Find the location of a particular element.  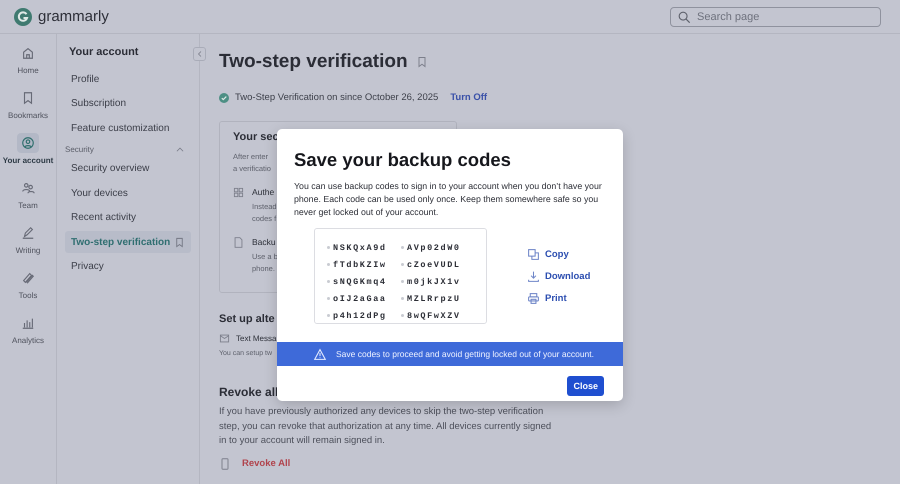

grid-icon is located at coordinates (238, 192).